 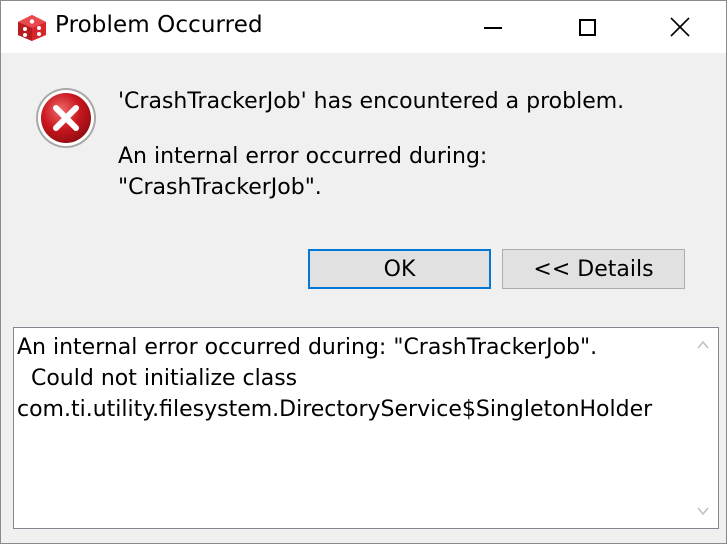 What do you see at coordinates (703, 428) in the screenshot?
I see `vertical-scrollbar` at bounding box center [703, 428].